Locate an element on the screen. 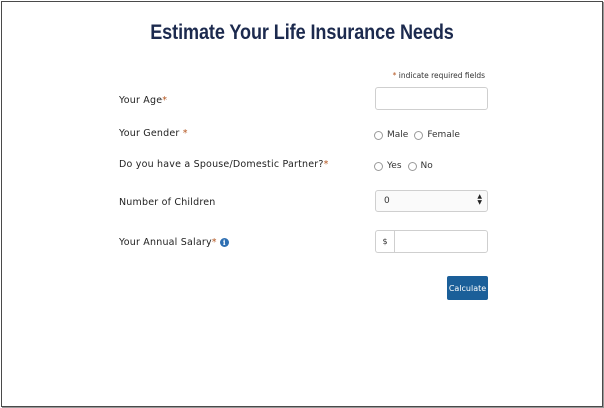  salary-label-text: Your Annual Salary is located at coordinates (165, 242).